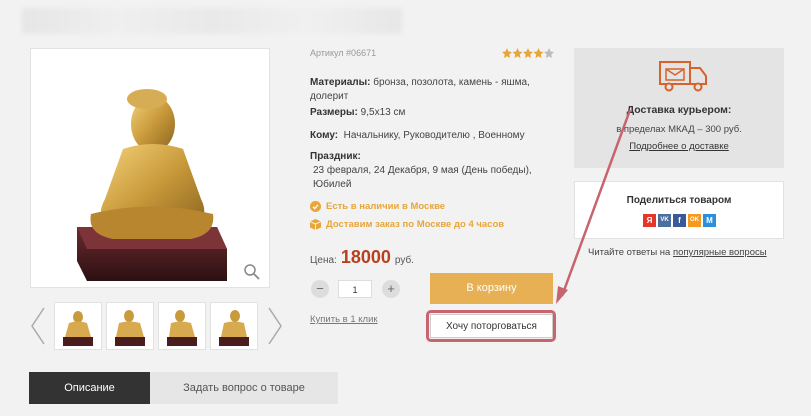 The width and height of the screenshot is (811, 416). Describe the element at coordinates (89, 388) in the screenshot. I see `tab-description: Описание` at that location.